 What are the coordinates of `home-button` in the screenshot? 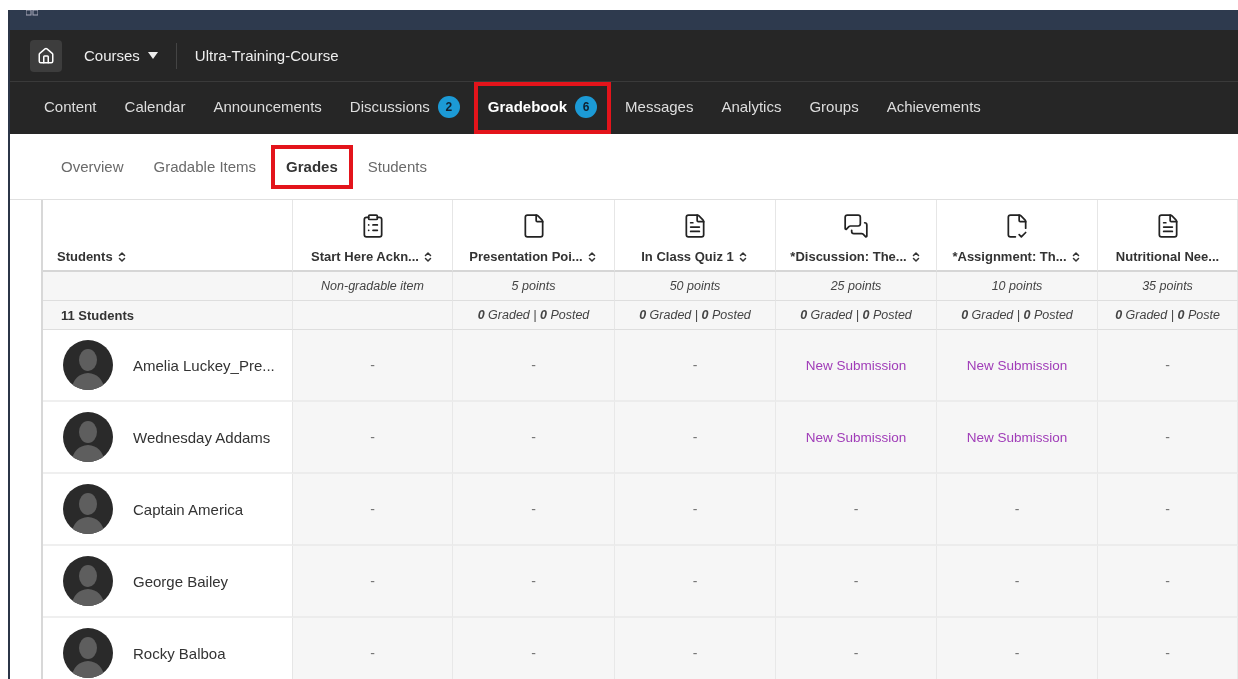 It's located at (46, 55).